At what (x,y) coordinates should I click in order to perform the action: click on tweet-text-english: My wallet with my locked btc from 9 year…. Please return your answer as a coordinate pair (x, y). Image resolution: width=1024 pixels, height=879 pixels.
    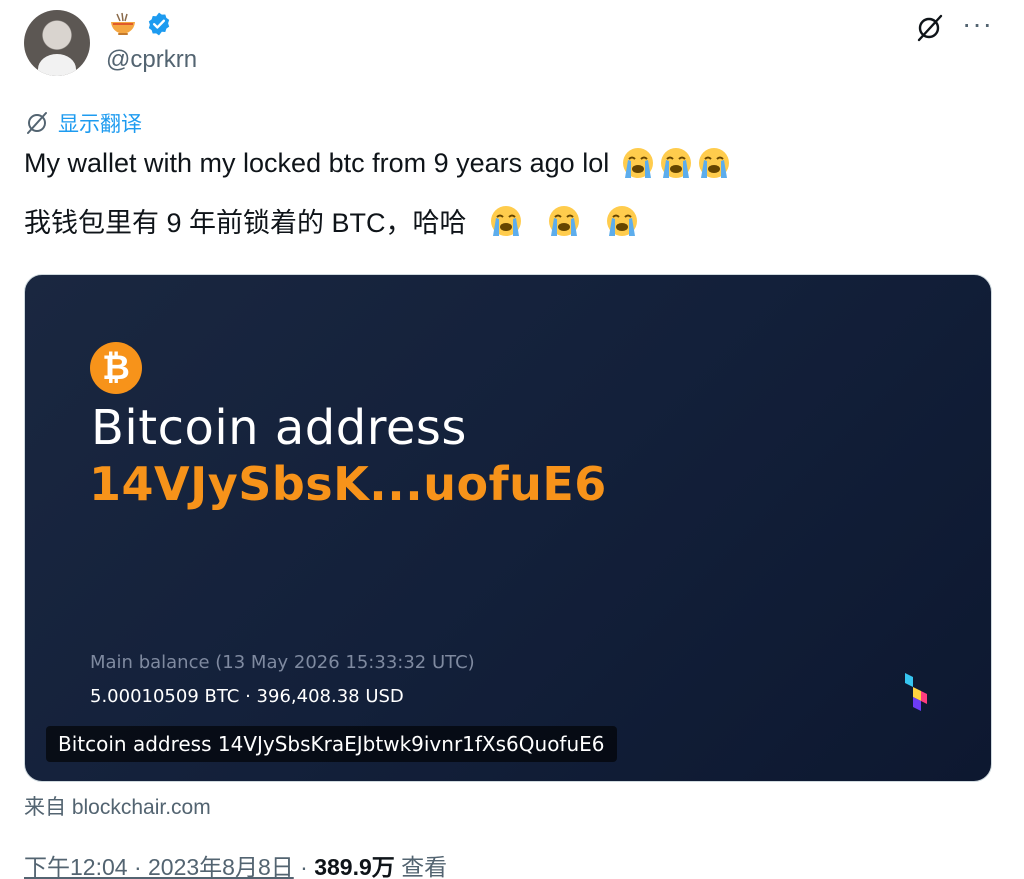
    Looking at the image, I should click on (377, 163).